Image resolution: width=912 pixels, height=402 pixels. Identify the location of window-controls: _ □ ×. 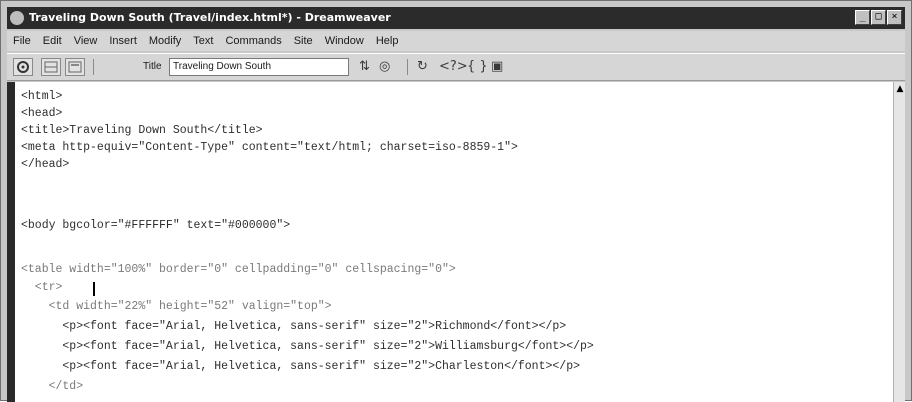
(878, 17).